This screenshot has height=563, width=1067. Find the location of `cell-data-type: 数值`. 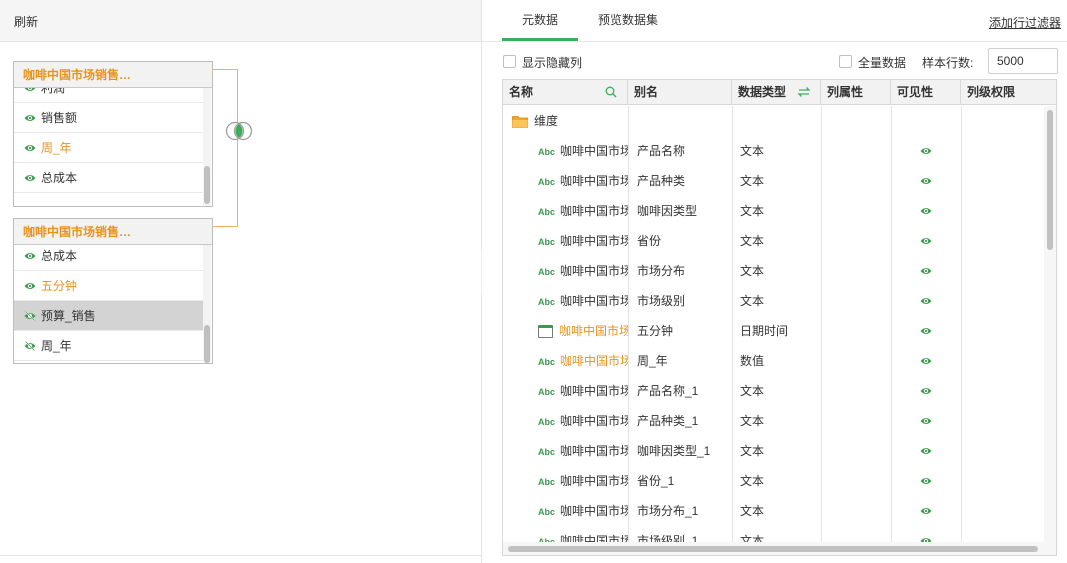

cell-data-type: 数值 is located at coordinates (779, 361).